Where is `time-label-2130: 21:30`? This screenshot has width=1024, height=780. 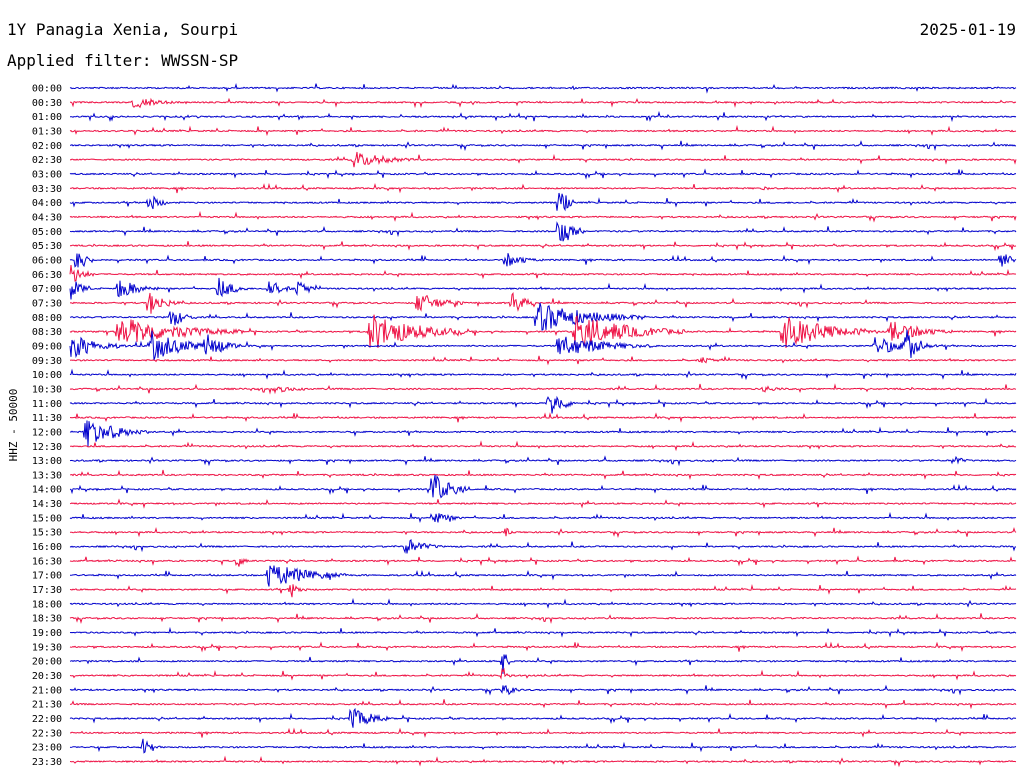 time-label-2130: 21:30 is located at coordinates (47, 705).